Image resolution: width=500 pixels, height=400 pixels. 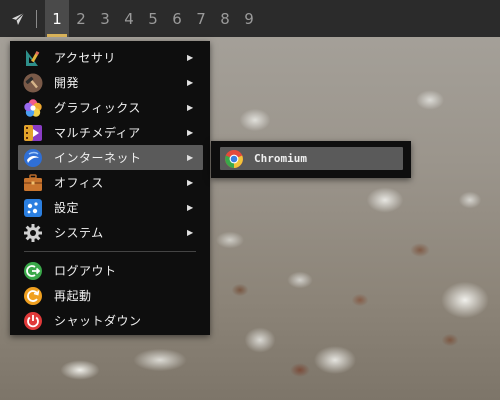 What do you see at coordinates (33, 271) in the screenshot?
I see `logout-icon` at bounding box center [33, 271].